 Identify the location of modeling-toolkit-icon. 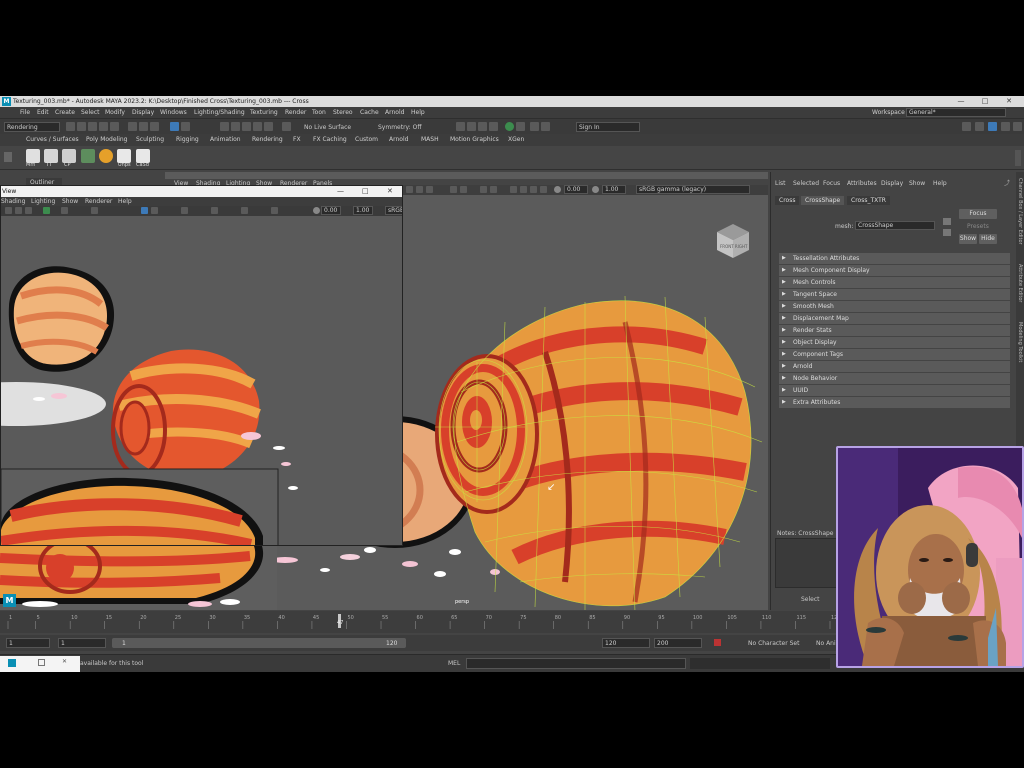
(966, 126).